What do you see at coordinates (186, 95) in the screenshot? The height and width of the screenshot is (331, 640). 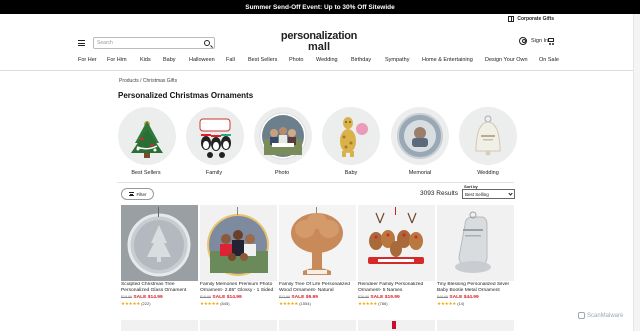 I see `page-title: Personalized Christmas Ornaments` at bounding box center [186, 95].